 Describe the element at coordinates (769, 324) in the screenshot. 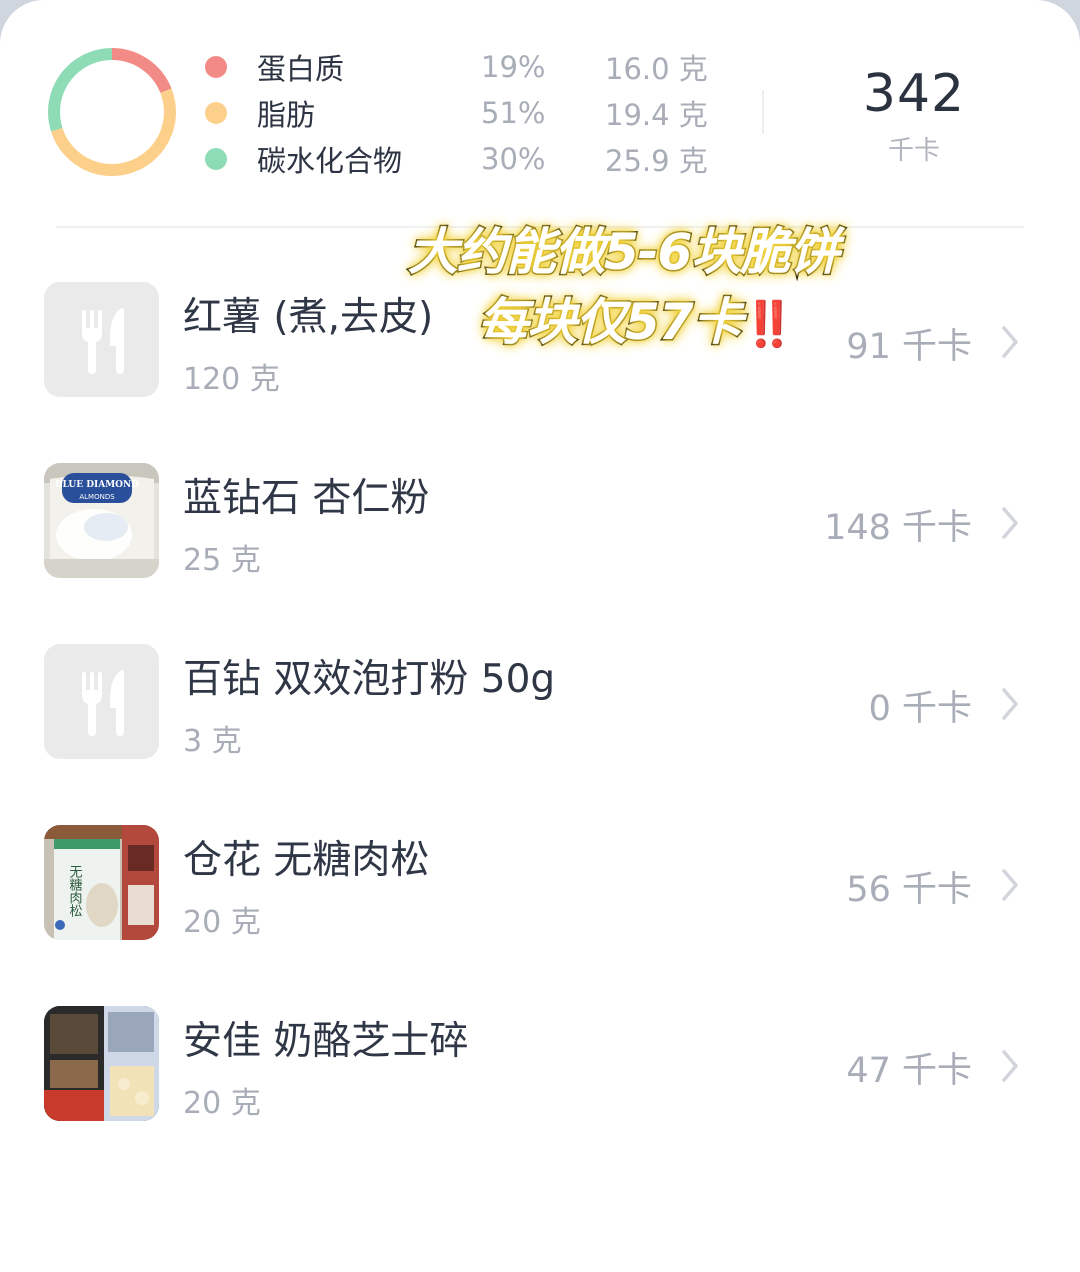

I see `double-exclamation-icon: ‼️` at that location.